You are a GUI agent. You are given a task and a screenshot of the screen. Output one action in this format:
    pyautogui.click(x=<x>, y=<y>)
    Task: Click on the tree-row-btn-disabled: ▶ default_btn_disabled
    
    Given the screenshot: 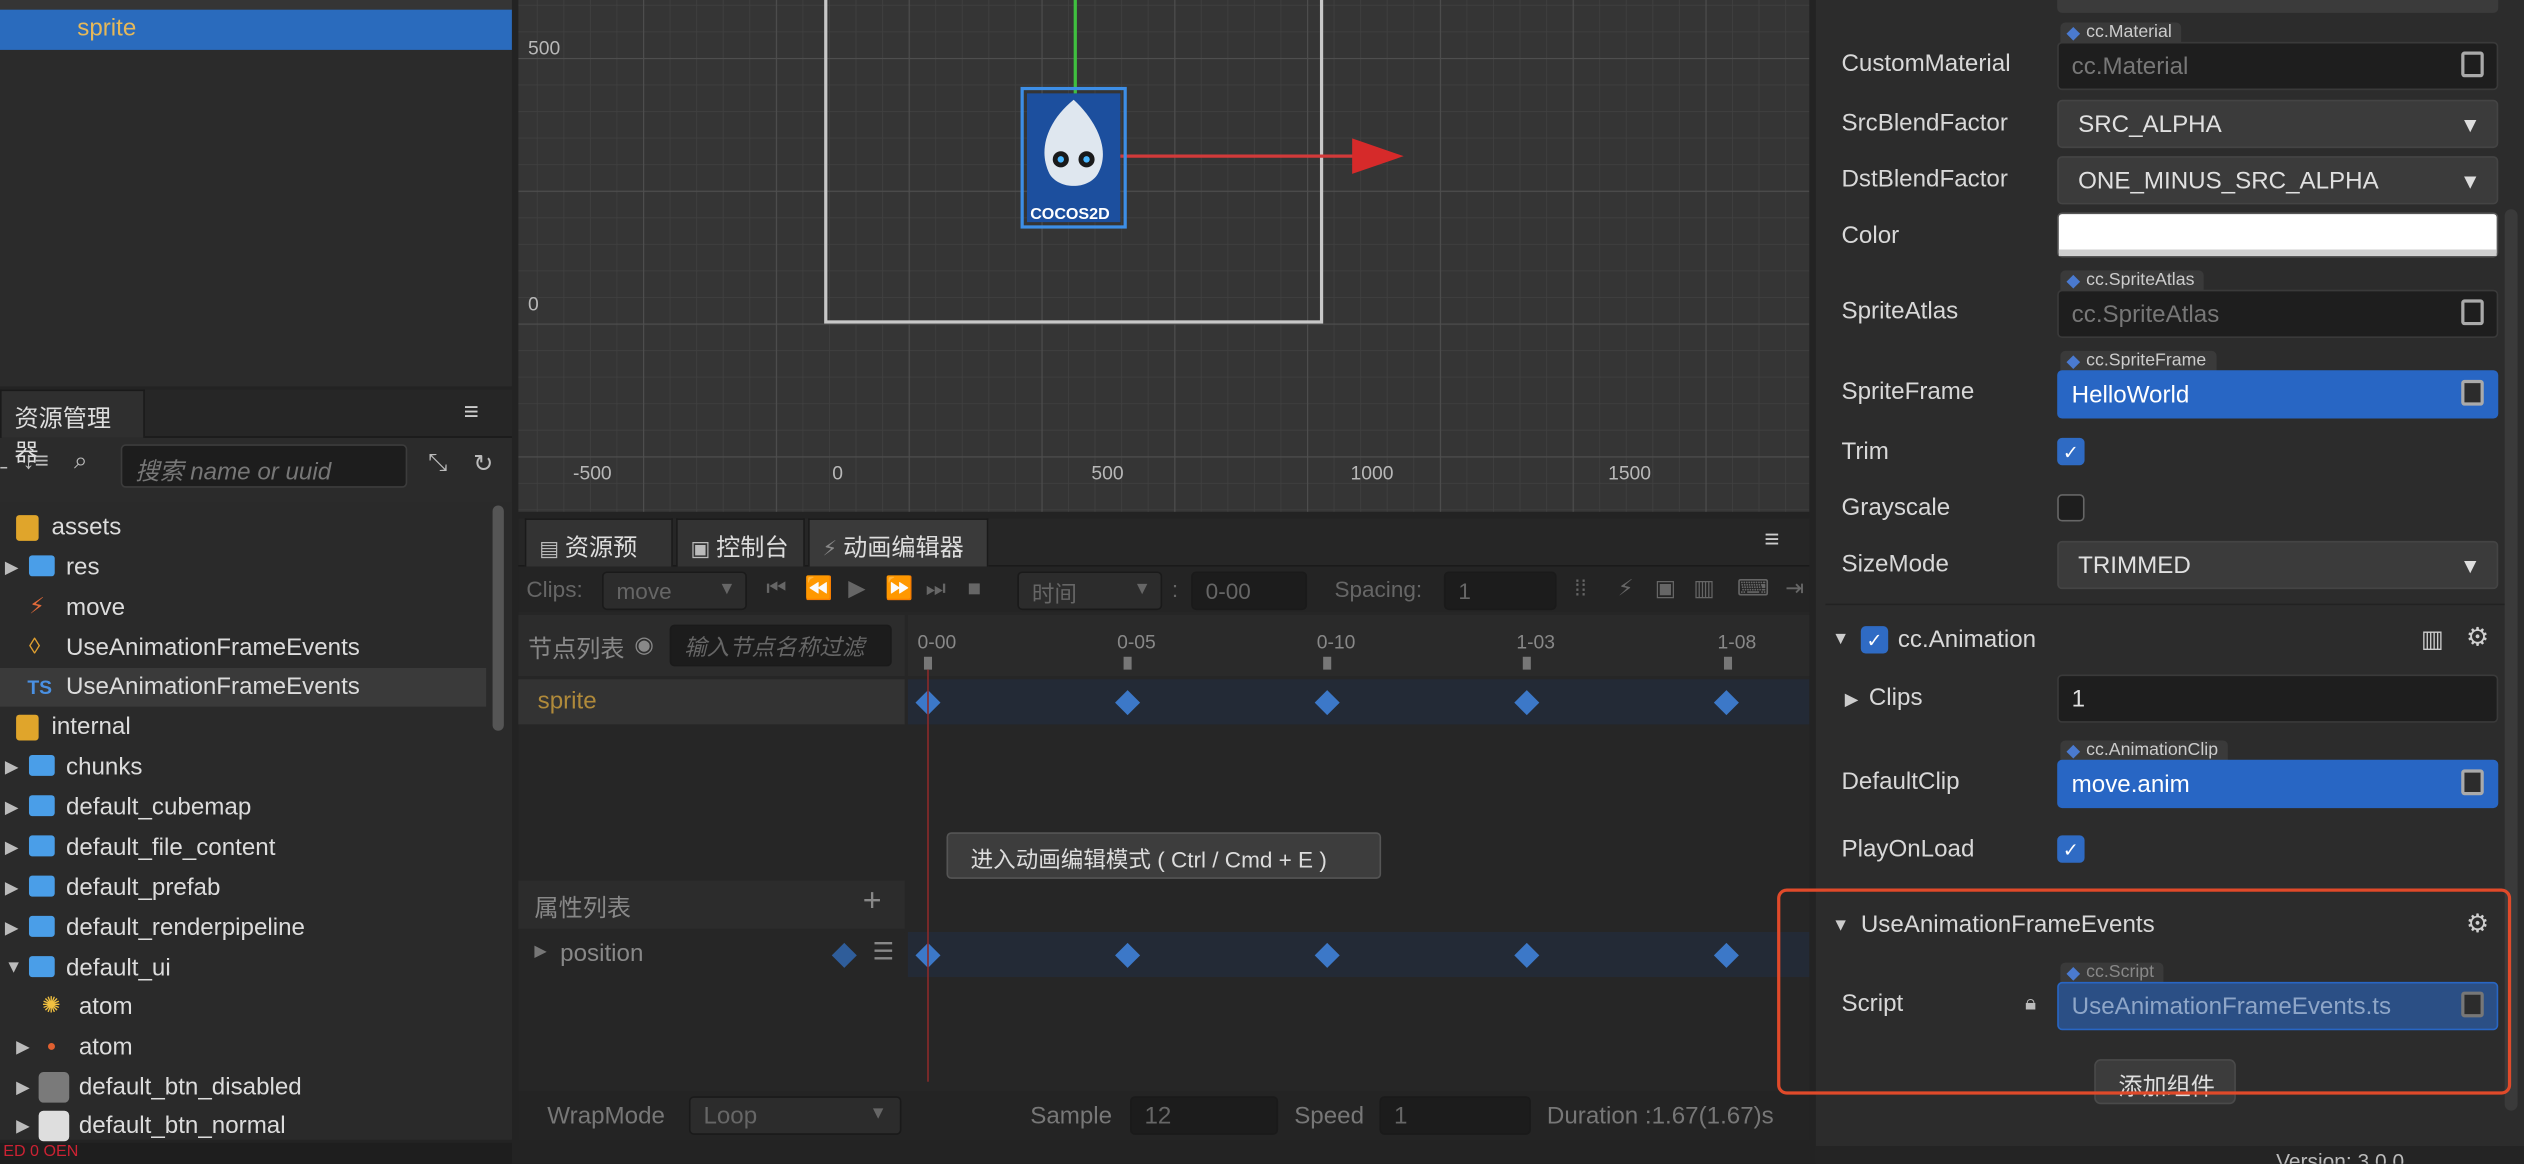 What is the action you would take?
    pyautogui.click(x=243, y=1088)
    